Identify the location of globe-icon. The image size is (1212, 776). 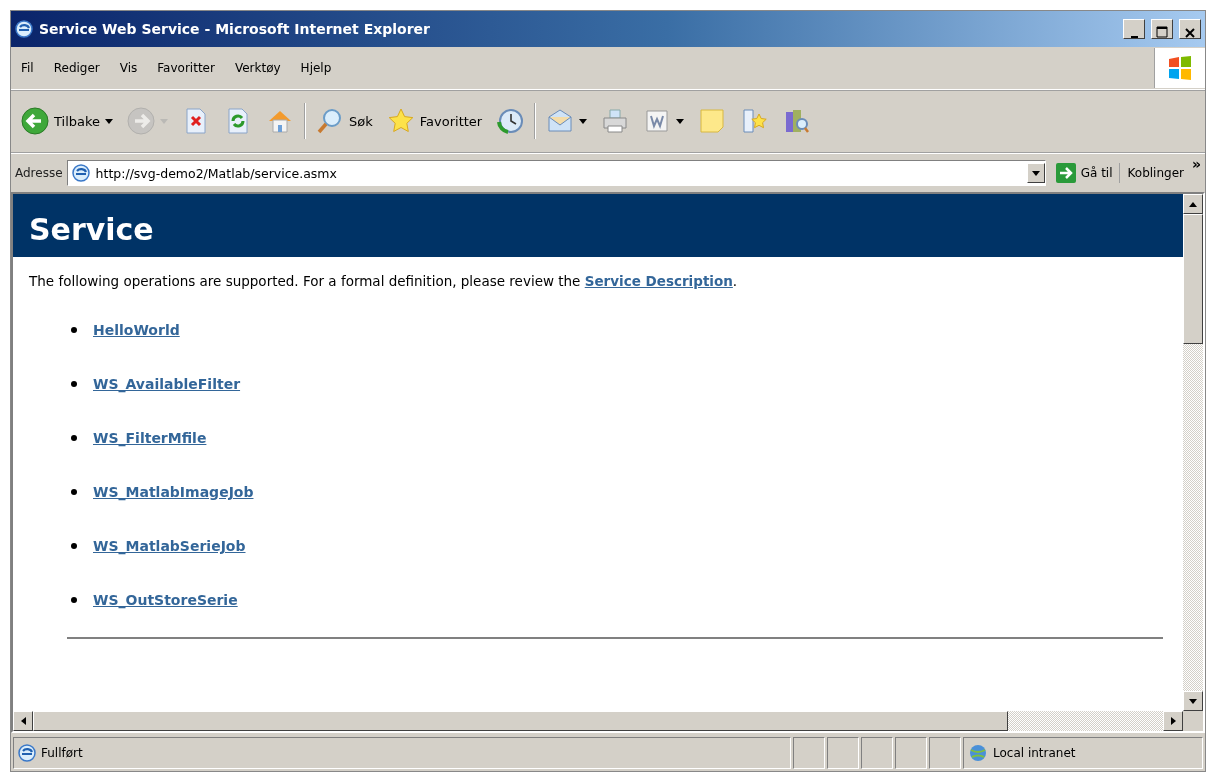
(978, 753).